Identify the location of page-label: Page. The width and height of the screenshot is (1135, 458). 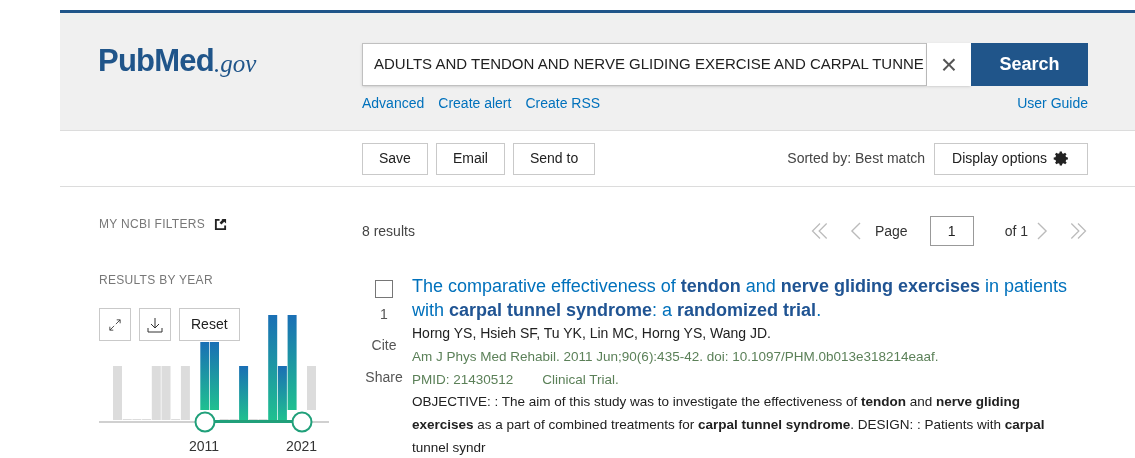
(891, 231).